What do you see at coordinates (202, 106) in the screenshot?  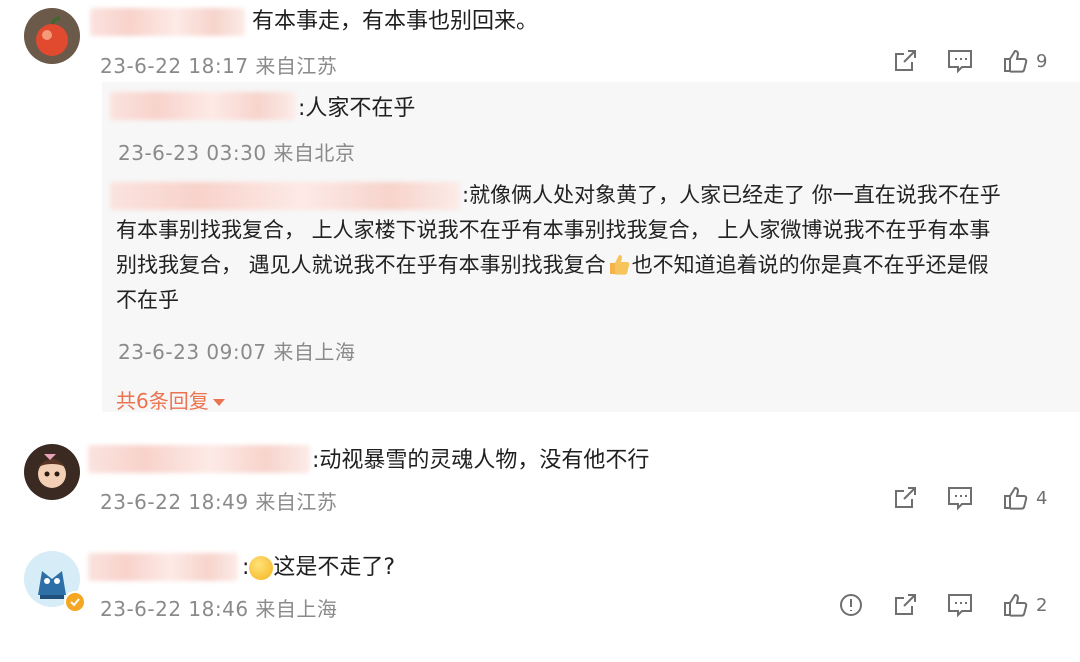 I see `reply-username-redacted` at bounding box center [202, 106].